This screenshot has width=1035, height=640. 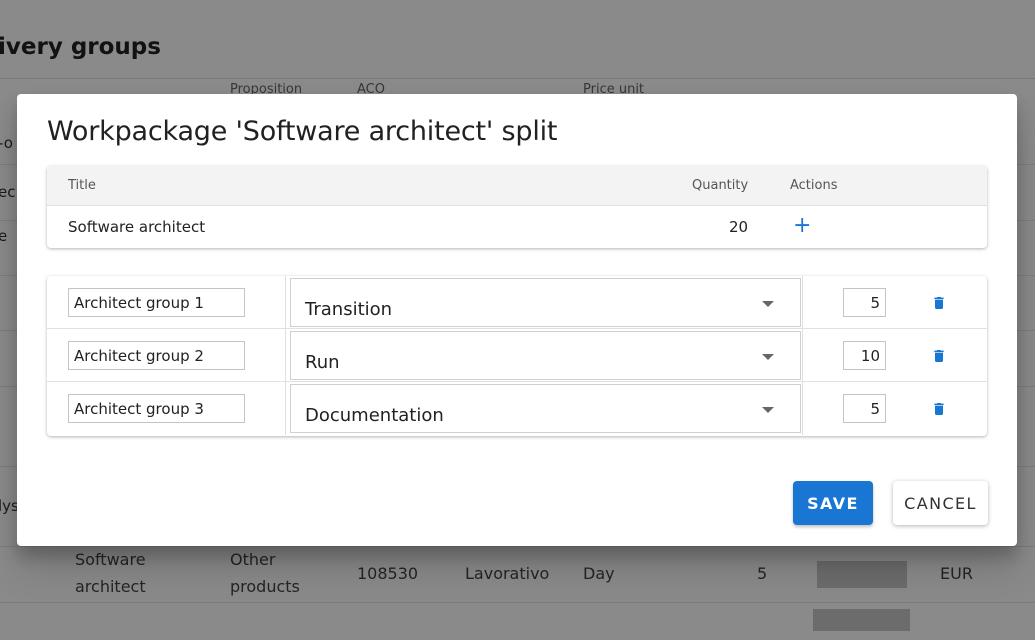 What do you see at coordinates (720, 185) in the screenshot?
I see `header-quantity: Quantity` at bounding box center [720, 185].